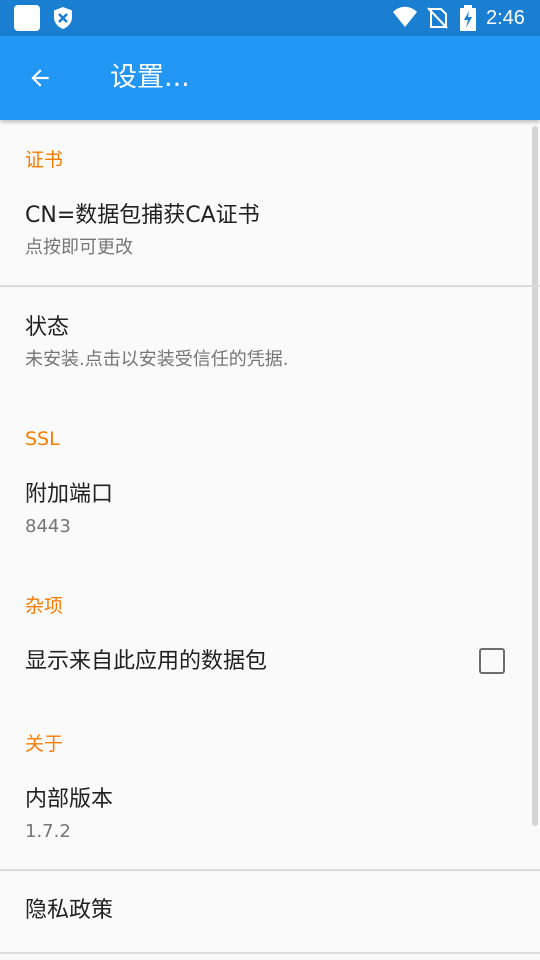 This screenshot has height=960, width=540. What do you see at coordinates (44, 744) in the screenshot?
I see `category-about: 关于` at bounding box center [44, 744].